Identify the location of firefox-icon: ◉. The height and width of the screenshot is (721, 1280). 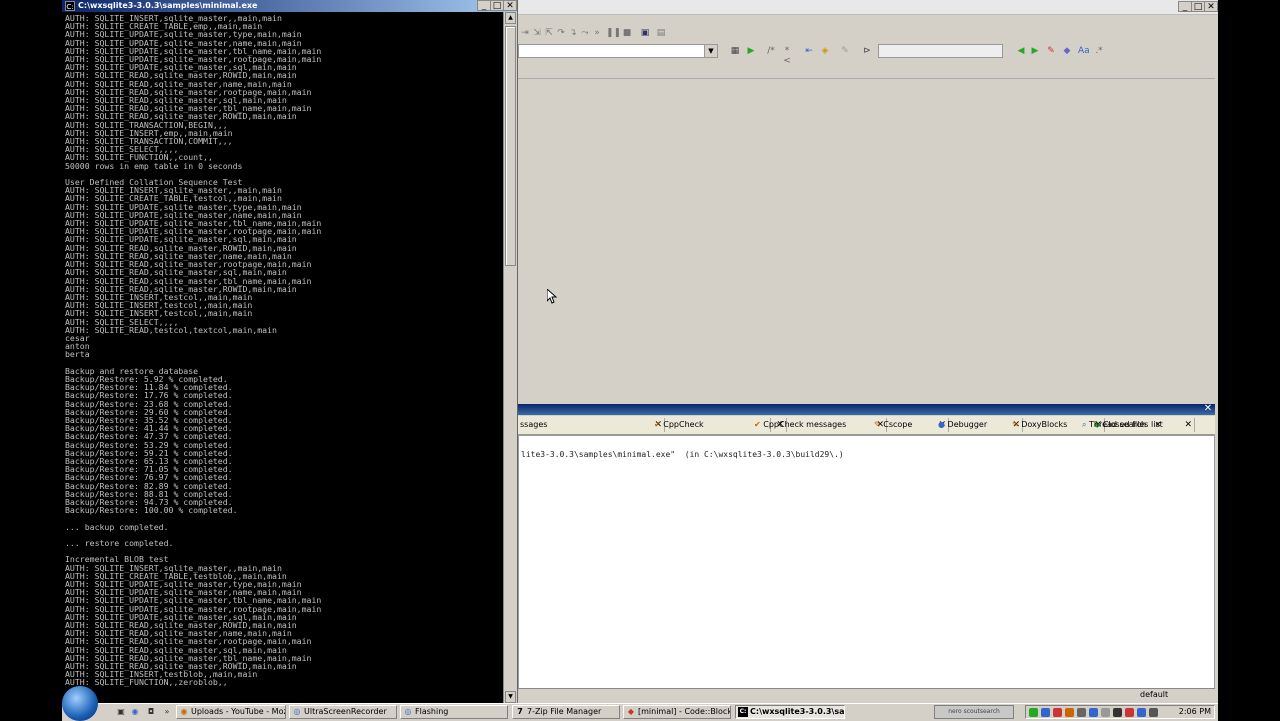
(184, 711).